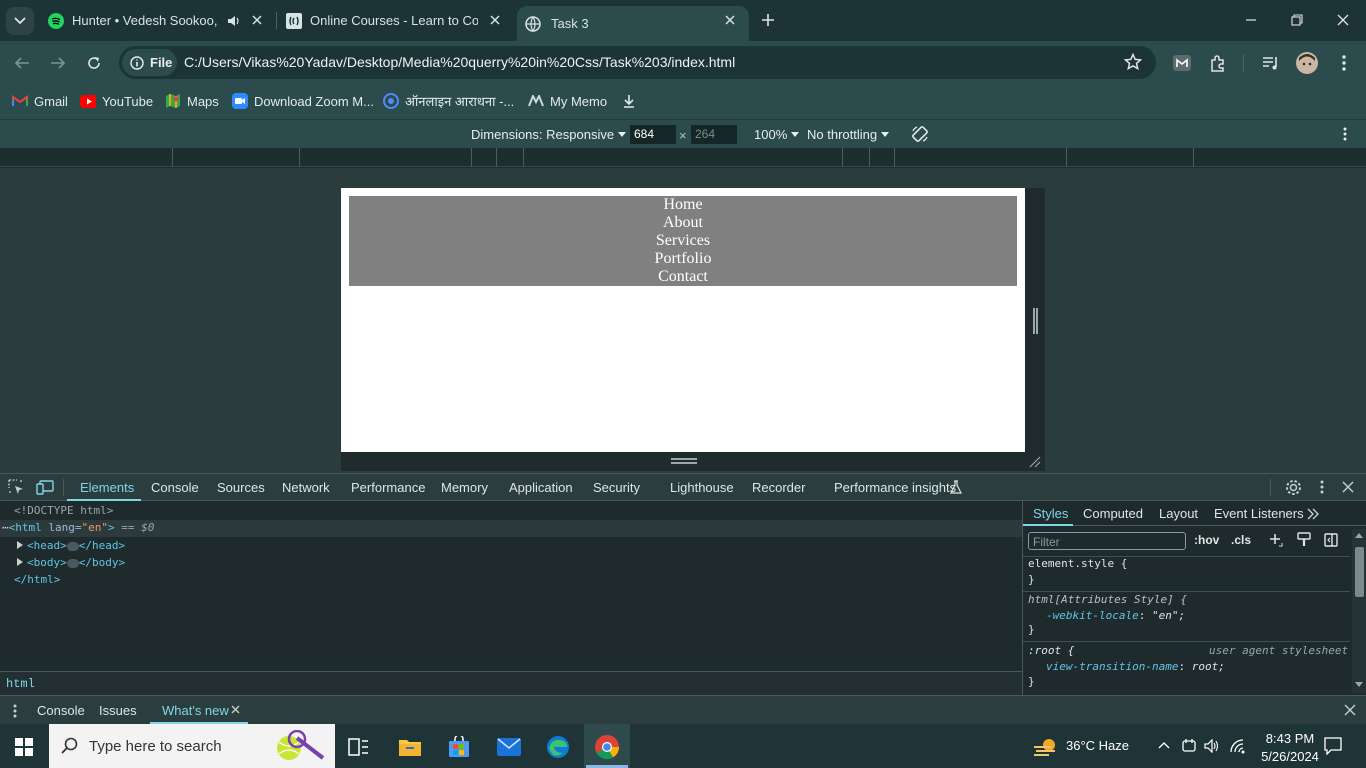 The width and height of the screenshot is (1366, 768). What do you see at coordinates (116, 101) in the screenshot?
I see `bookmark-youtube: YouTube` at bounding box center [116, 101].